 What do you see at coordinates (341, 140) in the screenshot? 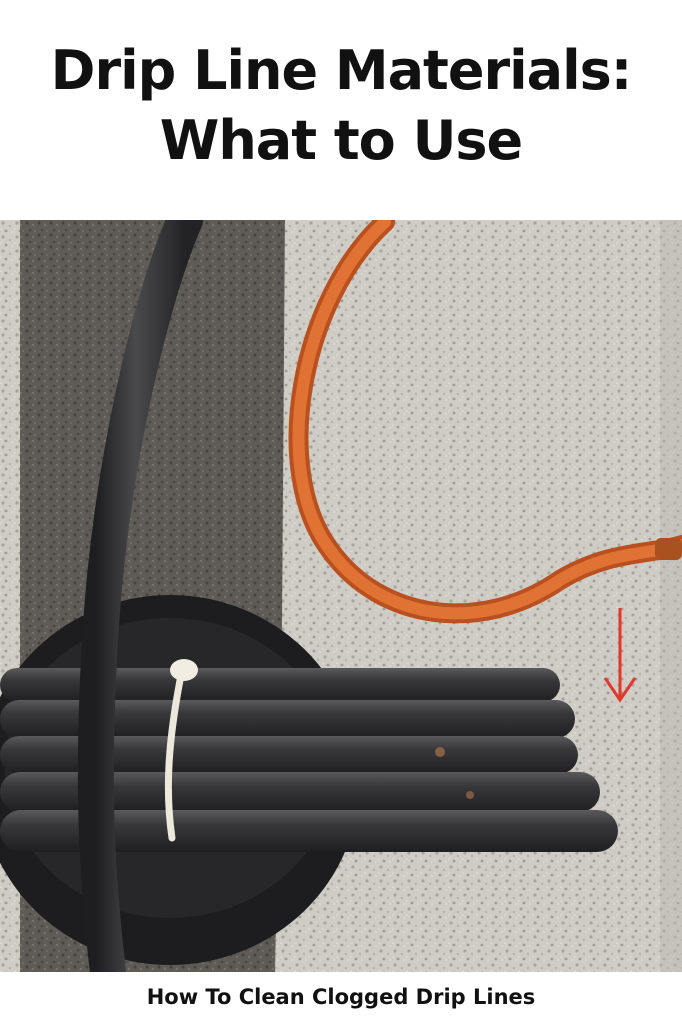
I see `title-line-2: What to Use` at bounding box center [341, 140].